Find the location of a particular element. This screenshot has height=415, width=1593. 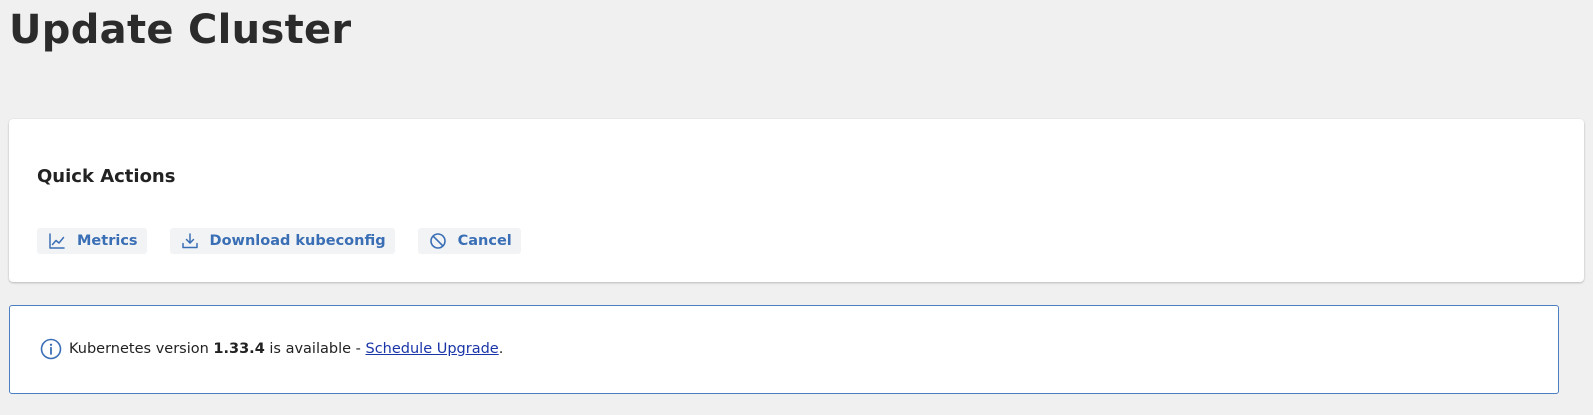

quick-actions-toolbar: Metrics Download kubeconfig Cancel is located at coordinates (279, 241).